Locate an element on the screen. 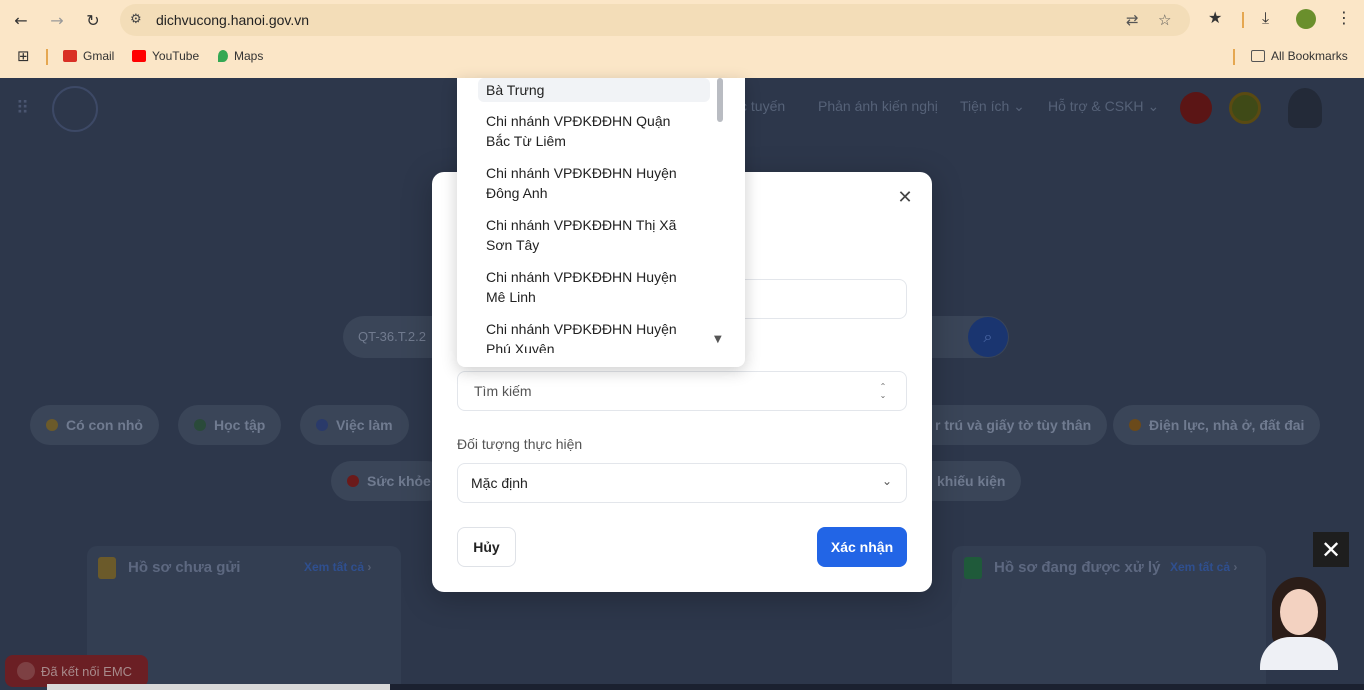 The height and width of the screenshot is (690, 1364). forward-icon: → is located at coordinates (57, 20).